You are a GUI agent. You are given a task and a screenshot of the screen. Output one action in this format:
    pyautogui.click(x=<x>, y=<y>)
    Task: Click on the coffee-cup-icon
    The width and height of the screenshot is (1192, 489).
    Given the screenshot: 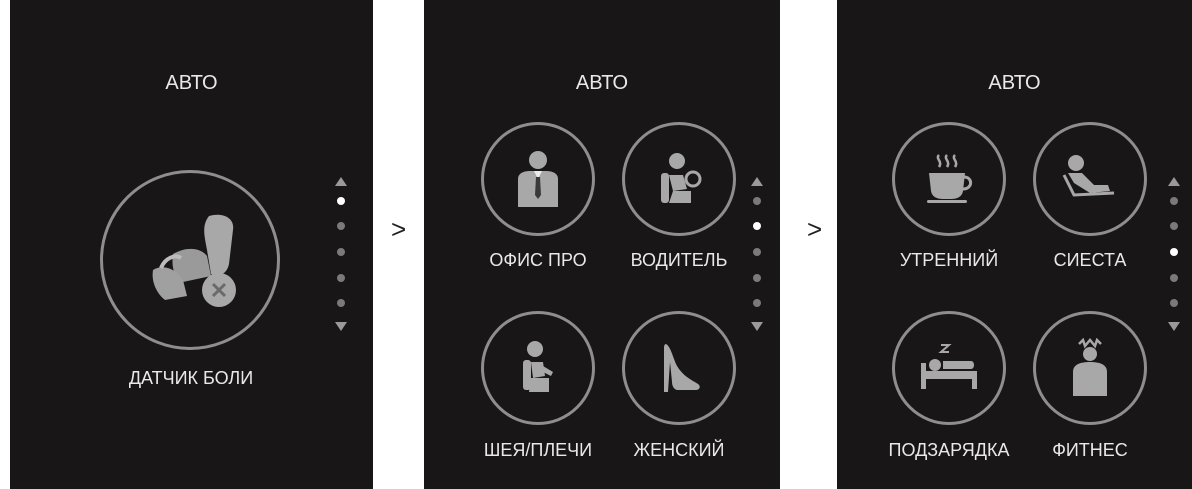 What is the action you would take?
    pyautogui.click(x=949, y=179)
    